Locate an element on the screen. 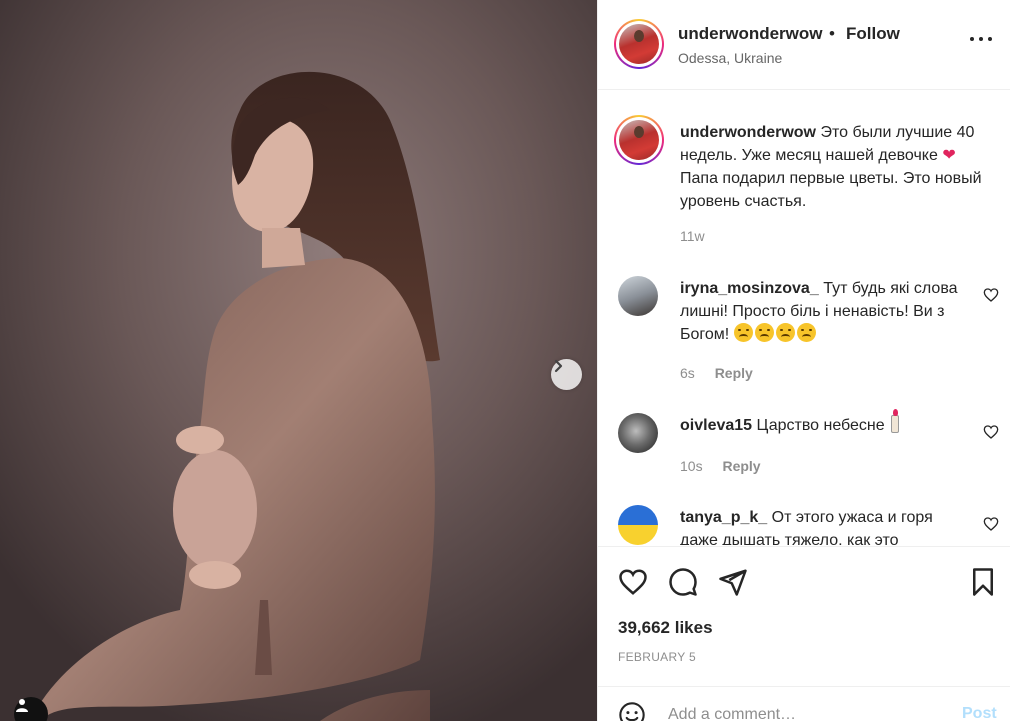 The height and width of the screenshot is (721, 1010). author-avatar is located at coordinates (639, 44).